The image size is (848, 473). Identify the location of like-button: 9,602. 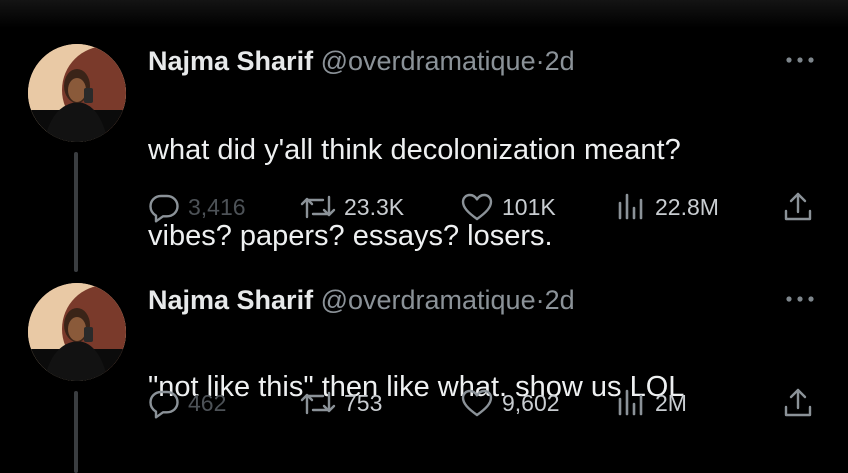
(510, 403).